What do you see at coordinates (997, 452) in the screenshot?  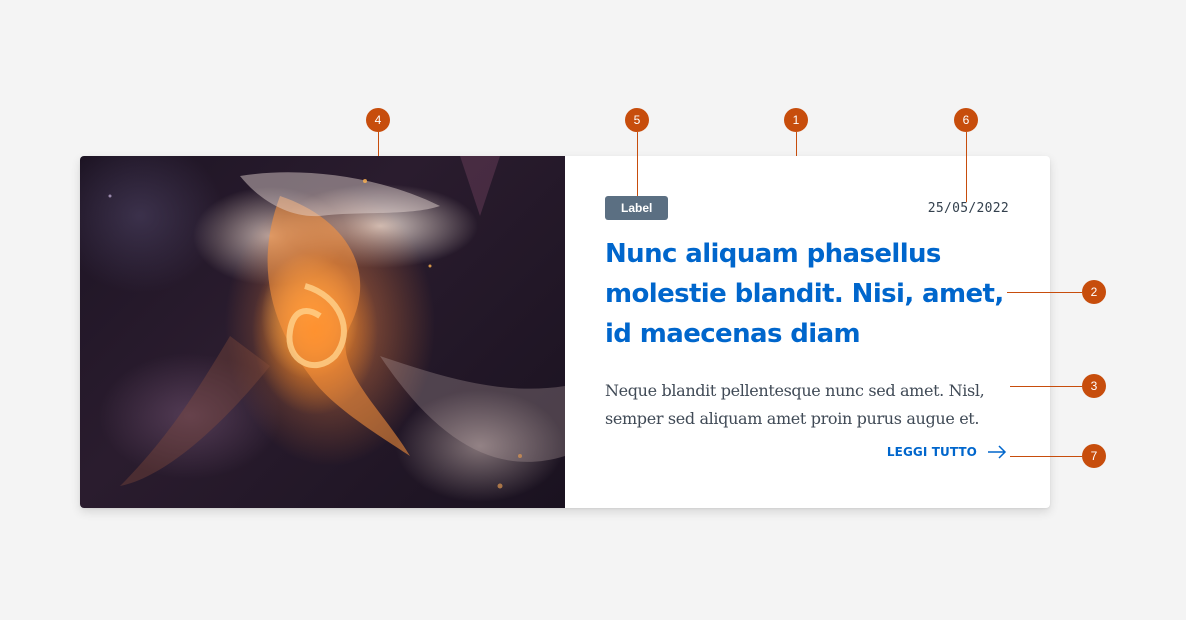 I see `arrow-right-icon` at bounding box center [997, 452].